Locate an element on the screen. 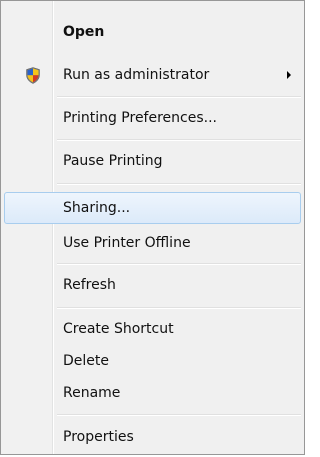  submenu-arrow-icon is located at coordinates (289, 75).